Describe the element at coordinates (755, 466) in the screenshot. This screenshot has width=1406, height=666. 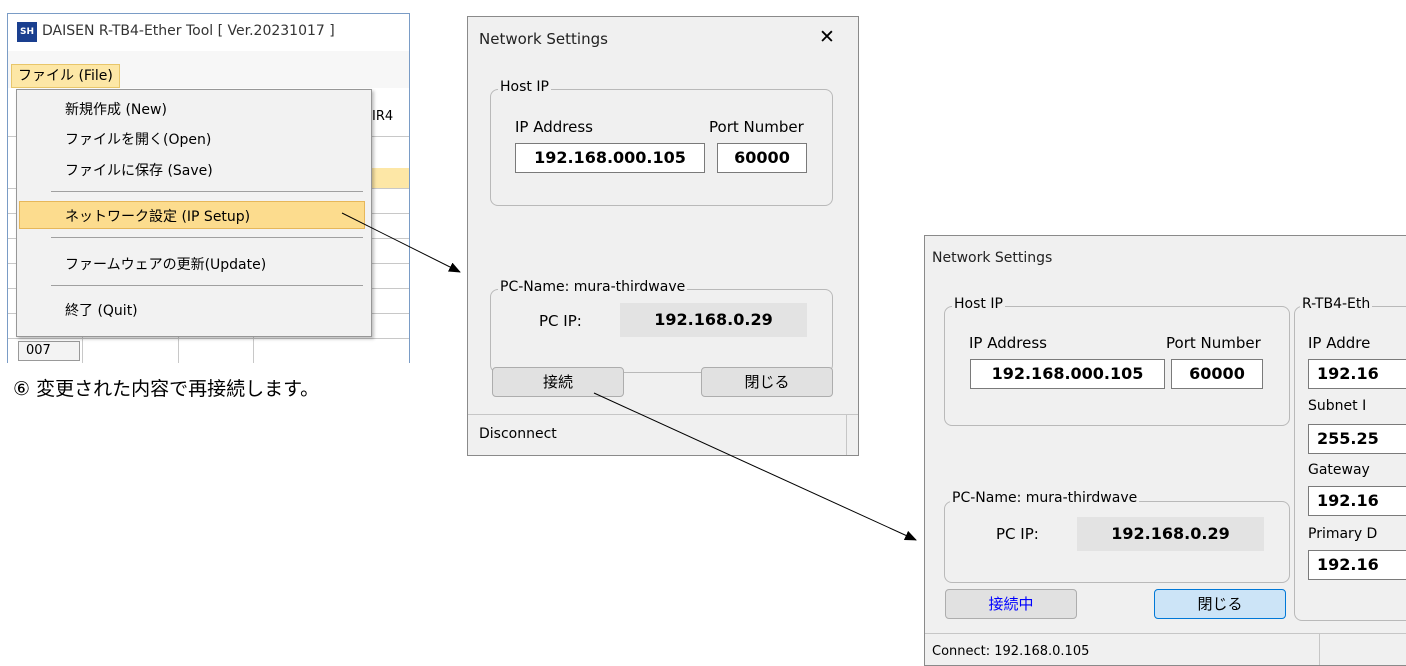
I see `arrow-to-connected-dialog` at that location.